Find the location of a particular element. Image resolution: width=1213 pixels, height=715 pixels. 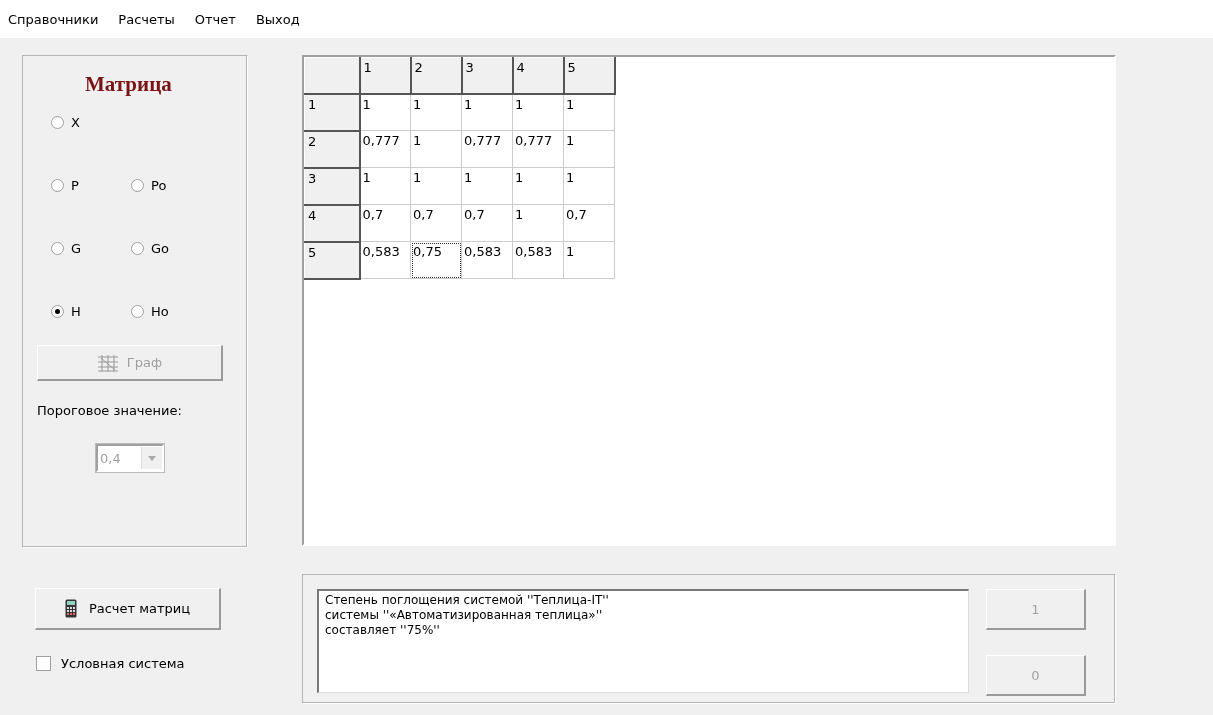

column-header: 4 is located at coordinates (538, 75).